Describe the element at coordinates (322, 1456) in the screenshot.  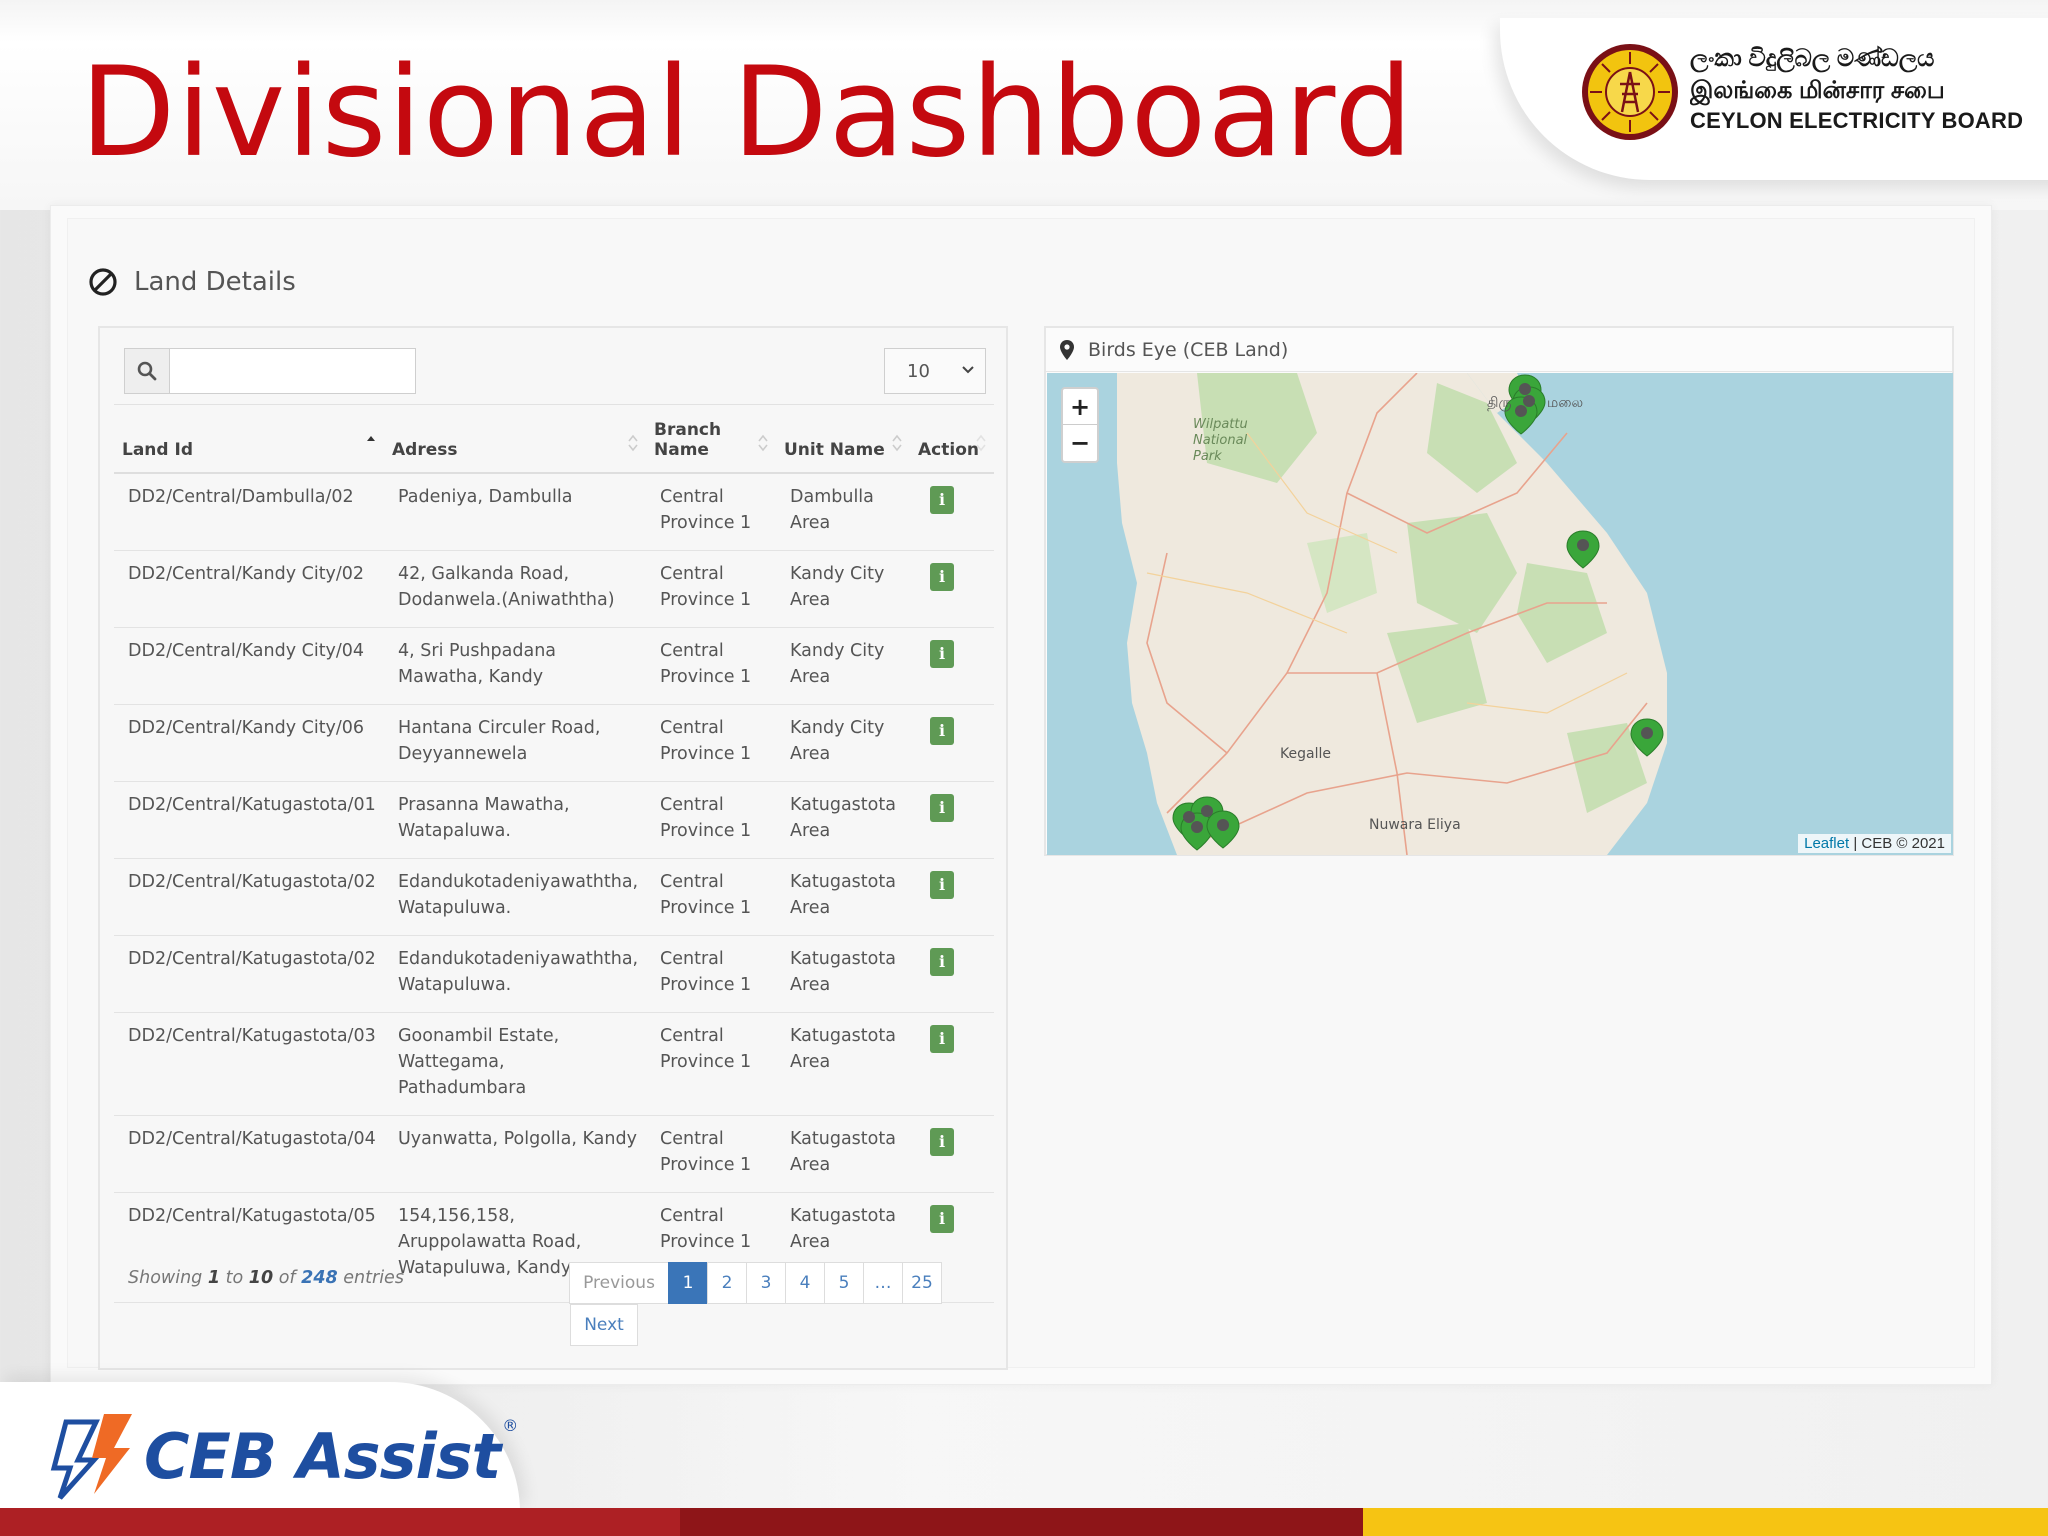
I see `brand-name: CEB Assist` at that location.